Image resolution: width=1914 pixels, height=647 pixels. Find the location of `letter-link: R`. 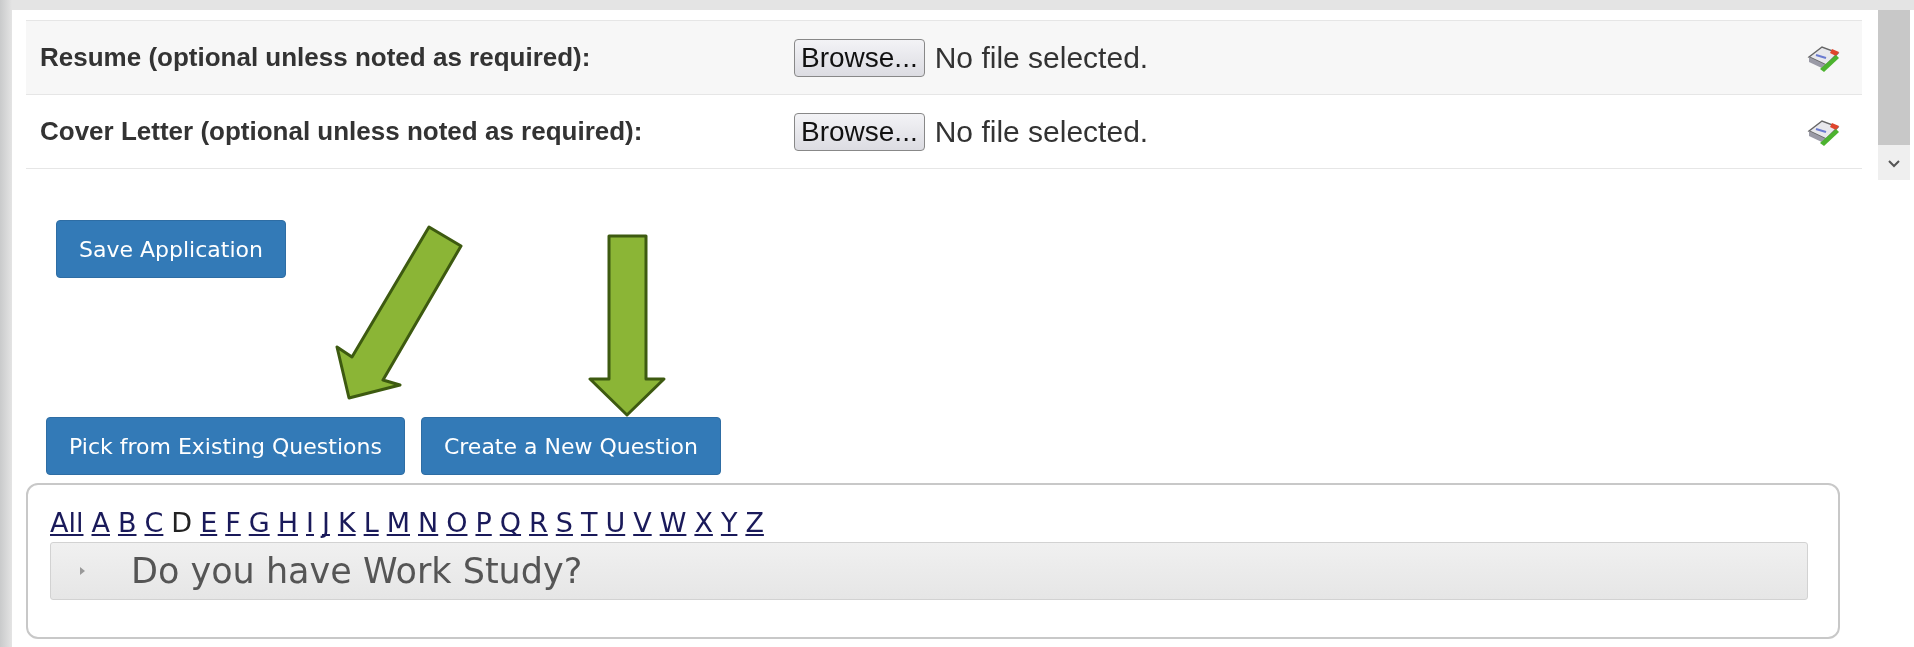

letter-link: R is located at coordinates (538, 522).